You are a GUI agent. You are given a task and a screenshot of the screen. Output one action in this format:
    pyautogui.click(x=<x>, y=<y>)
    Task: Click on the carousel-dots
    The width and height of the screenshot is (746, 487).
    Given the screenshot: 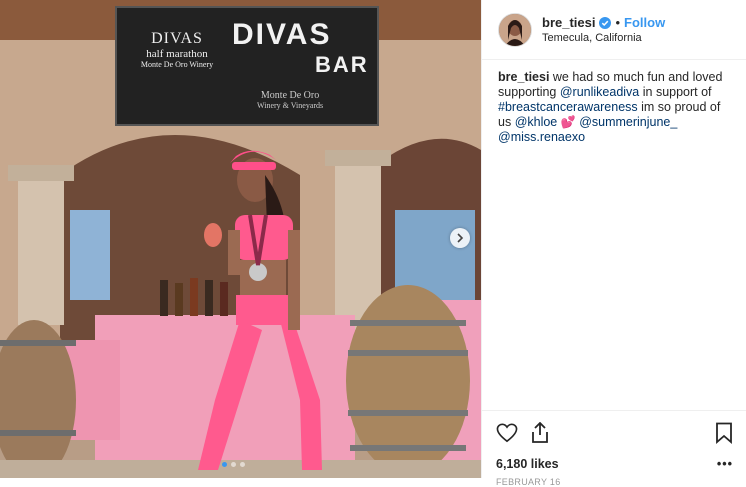 What is the action you would take?
    pyautogui.click(x=233, y=464)
    